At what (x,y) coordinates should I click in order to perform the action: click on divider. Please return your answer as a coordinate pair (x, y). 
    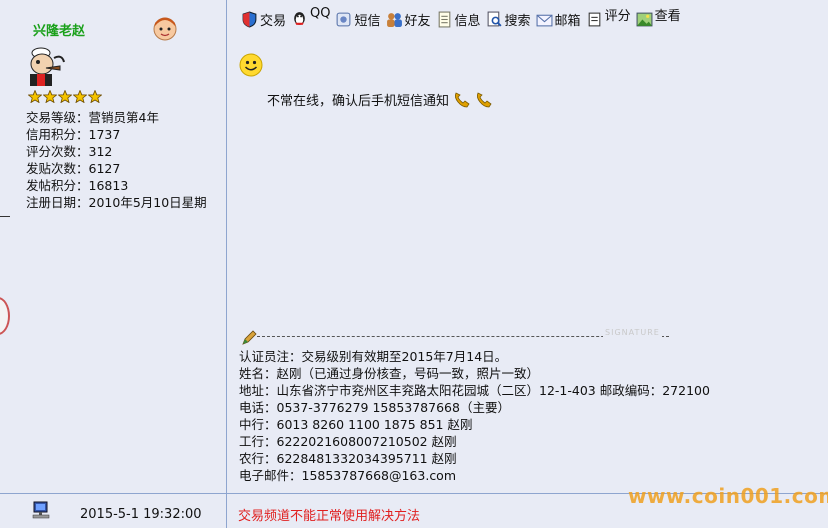
    Looking at the image, I should click on (5, 216).